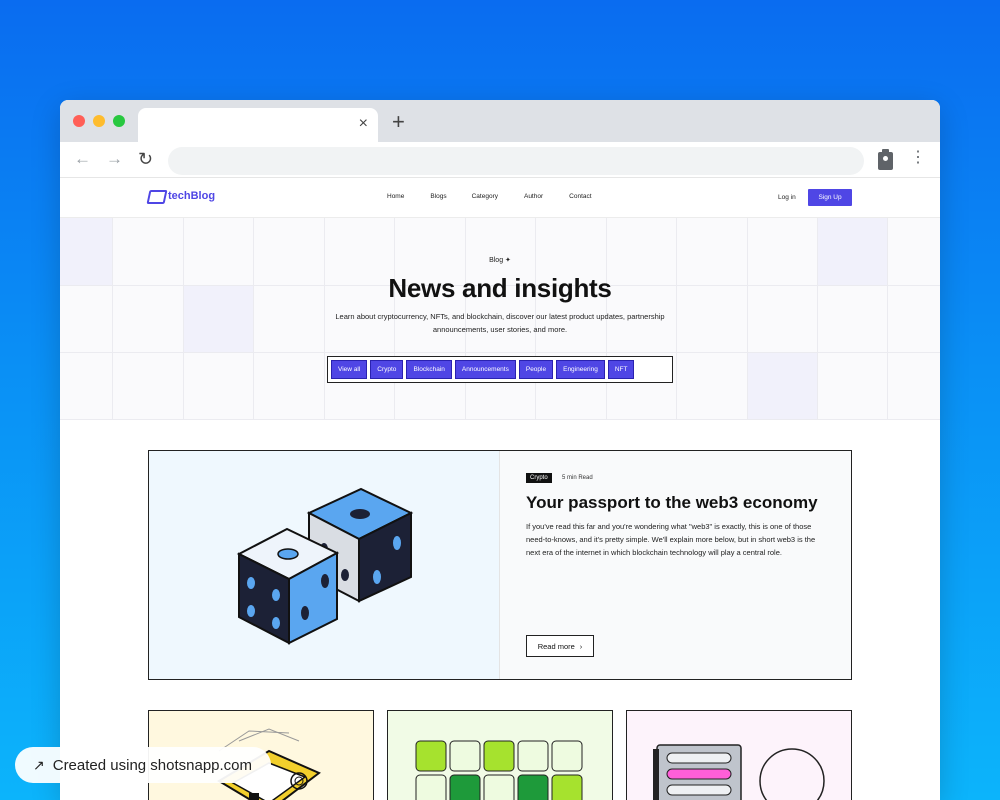 The image size is (1000, 800). Describe the element at coordinates (485, 369) in the screenshot. I see `filter-announcements: Announcements` at that location.